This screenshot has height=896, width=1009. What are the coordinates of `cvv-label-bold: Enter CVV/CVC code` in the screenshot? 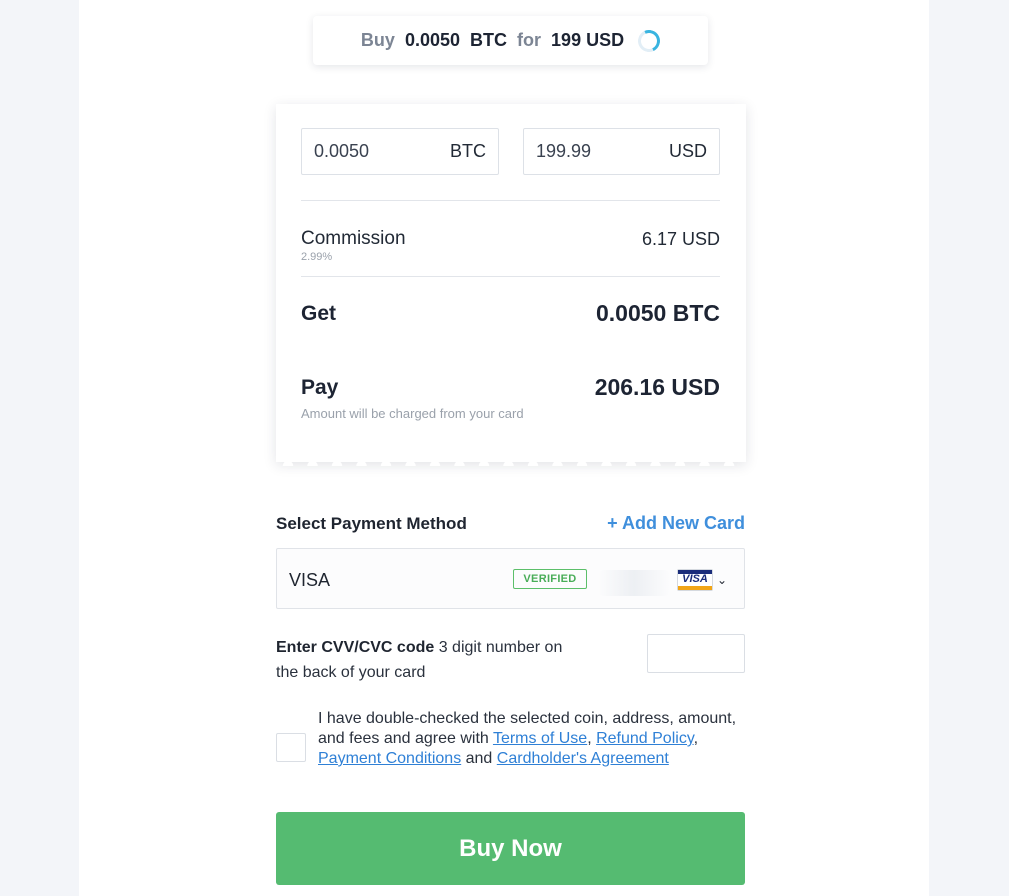 It's located at (355, 647).